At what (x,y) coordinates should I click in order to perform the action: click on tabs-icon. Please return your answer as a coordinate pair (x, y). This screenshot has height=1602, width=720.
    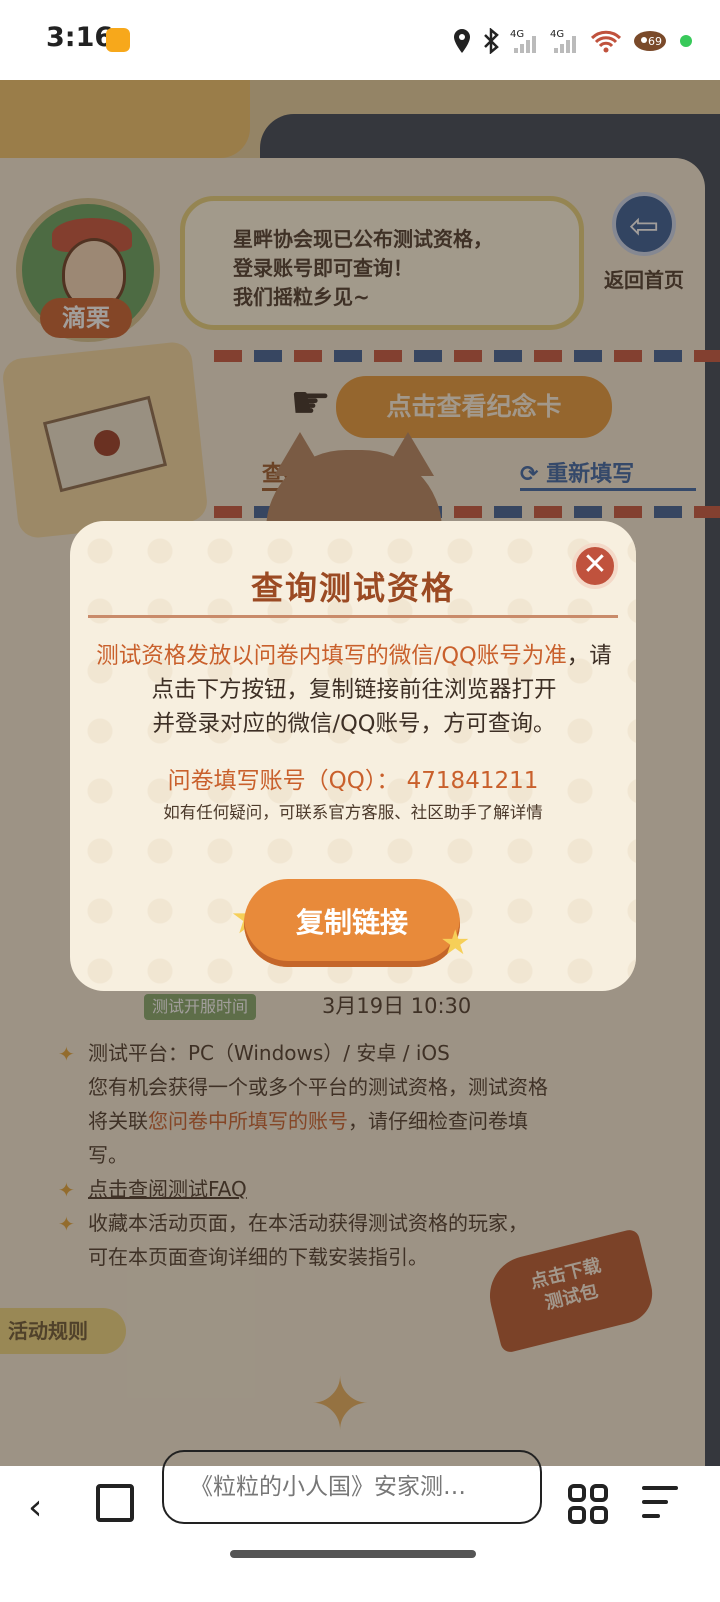
    Looking at the image, I should click on (115, 1503).